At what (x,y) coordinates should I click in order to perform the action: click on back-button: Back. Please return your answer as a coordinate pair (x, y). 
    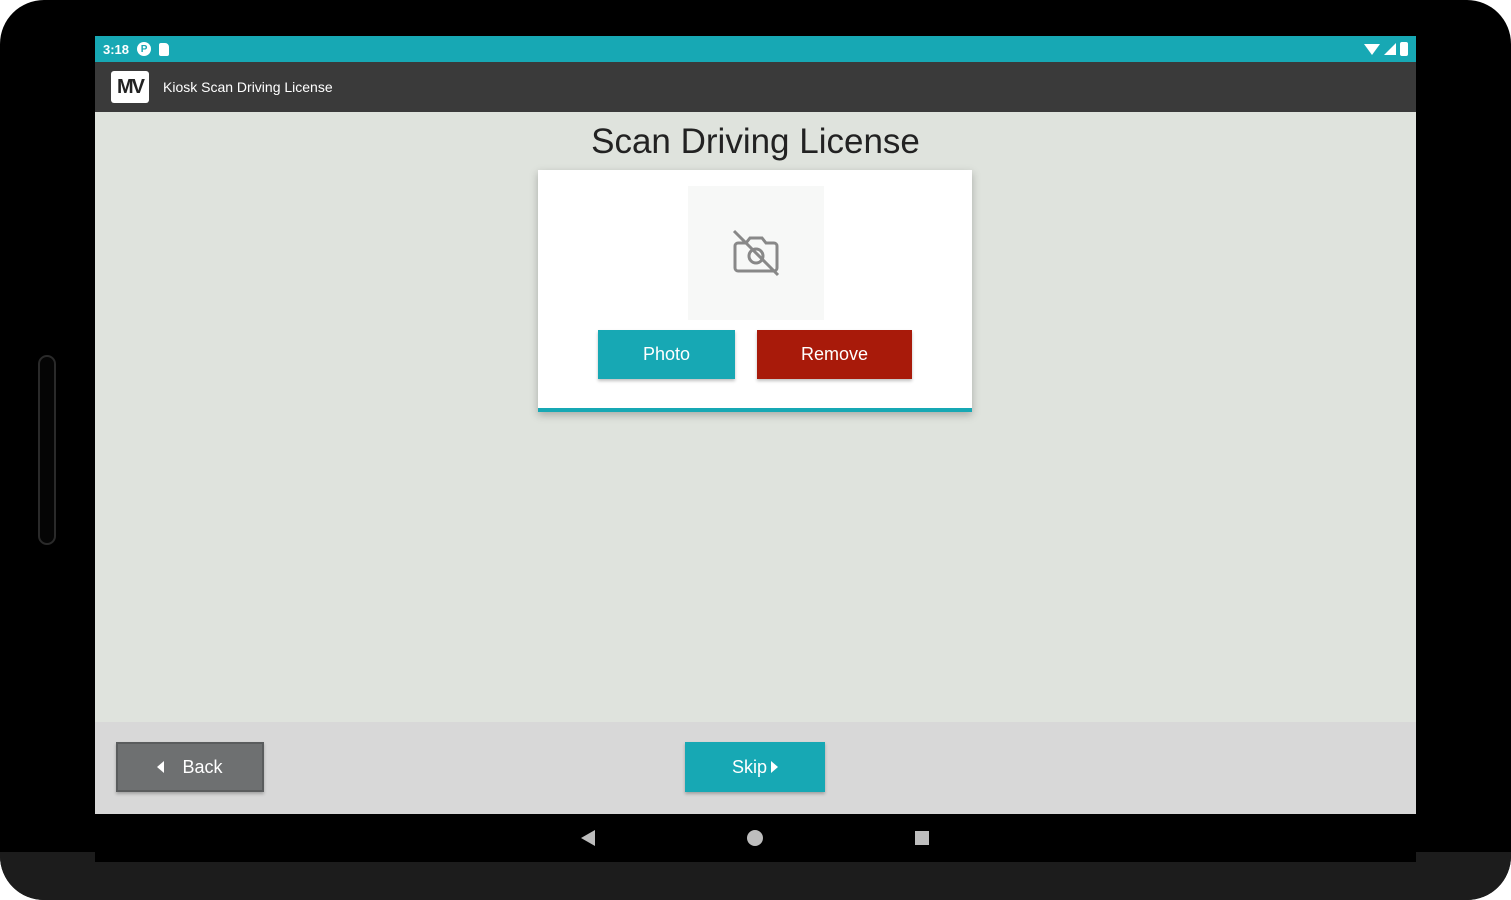
    Looking at the image, I should click on (190, 767).